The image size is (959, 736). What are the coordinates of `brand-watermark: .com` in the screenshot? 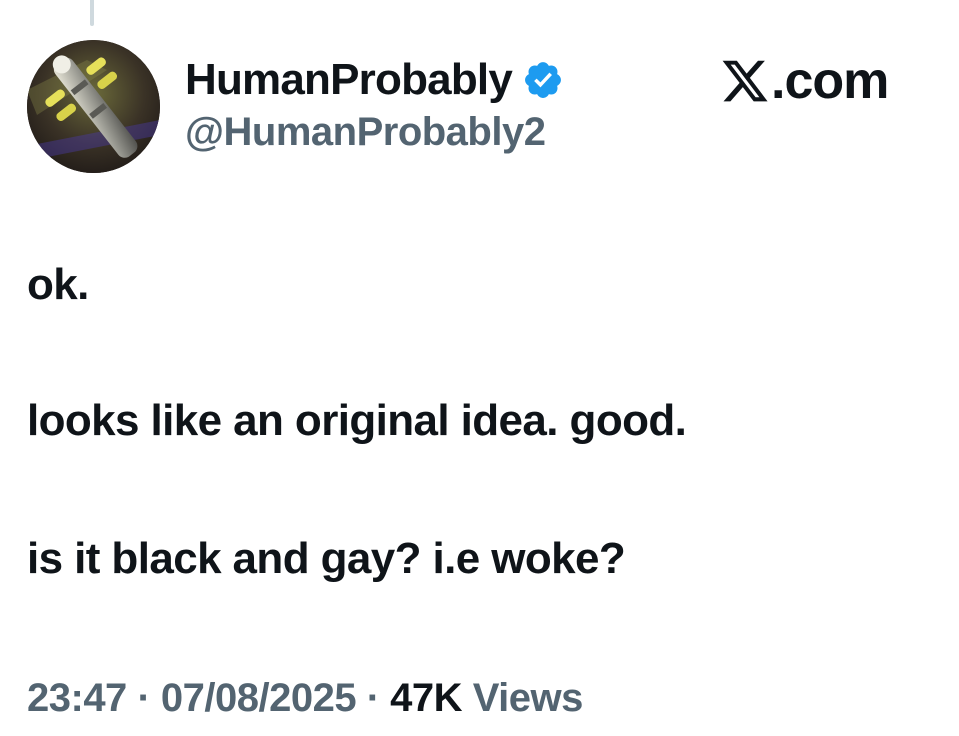 It's located at (804, 81).